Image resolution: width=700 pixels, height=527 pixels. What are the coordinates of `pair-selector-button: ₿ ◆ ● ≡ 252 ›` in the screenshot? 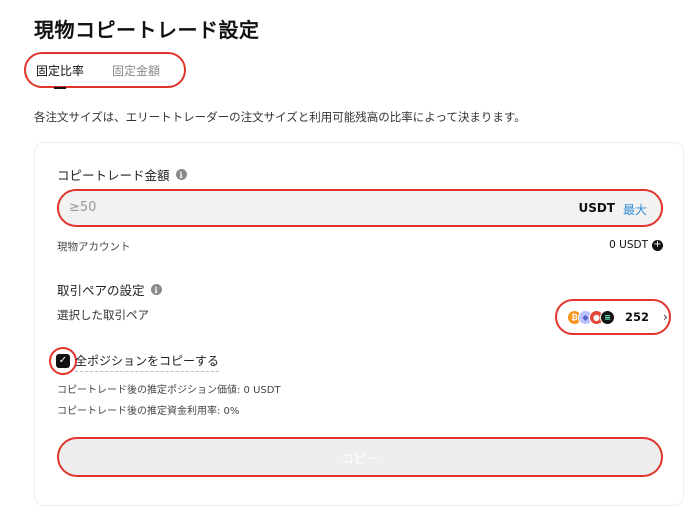 It's located at (613, 317).